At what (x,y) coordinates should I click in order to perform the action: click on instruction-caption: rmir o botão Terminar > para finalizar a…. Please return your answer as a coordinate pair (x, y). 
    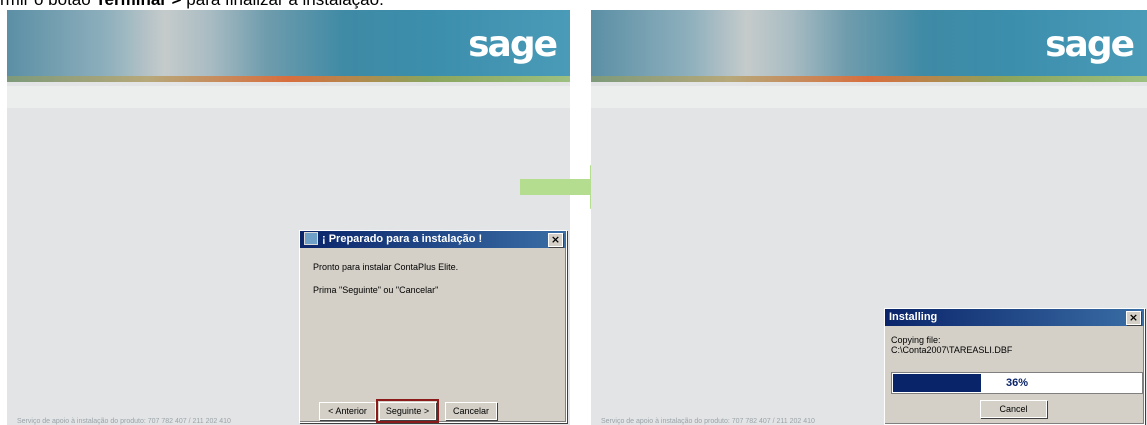
    Looking at the image, I should click on (192, 5).